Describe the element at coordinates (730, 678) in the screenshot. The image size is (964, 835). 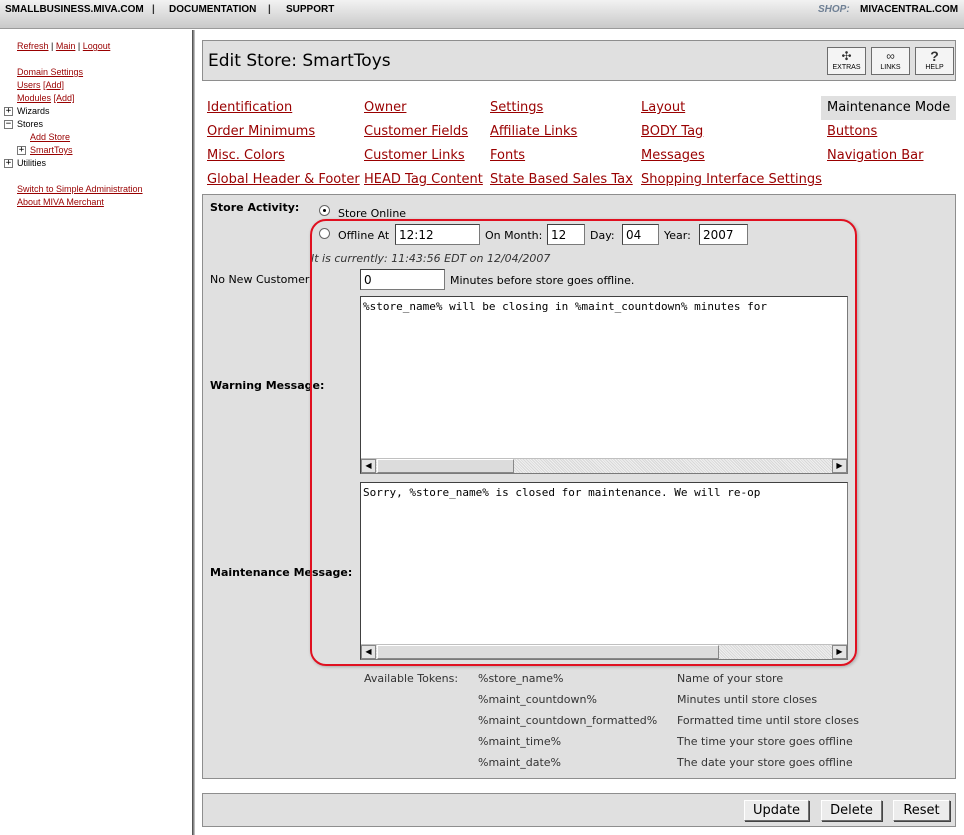
I see `token-desc: Name of your store` at that location.